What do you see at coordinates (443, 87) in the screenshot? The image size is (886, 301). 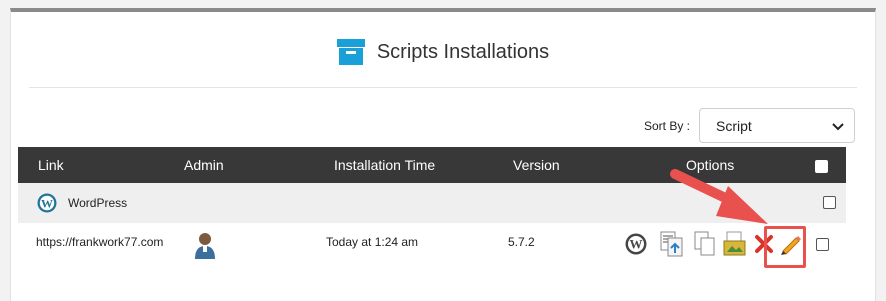 I see `divider` at bounding box center [443, 87].